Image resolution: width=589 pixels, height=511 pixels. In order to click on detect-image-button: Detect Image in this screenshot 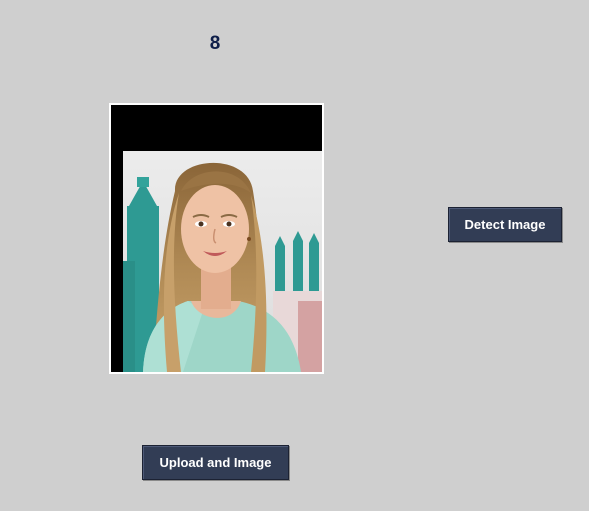, I will do `click(505, 224)`.